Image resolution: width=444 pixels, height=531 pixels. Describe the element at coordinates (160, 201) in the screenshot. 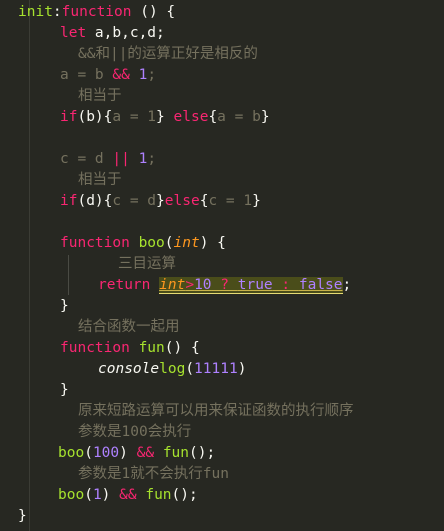

I see `code-line-9: if(d){c = d}else{c = 1}` at that location.